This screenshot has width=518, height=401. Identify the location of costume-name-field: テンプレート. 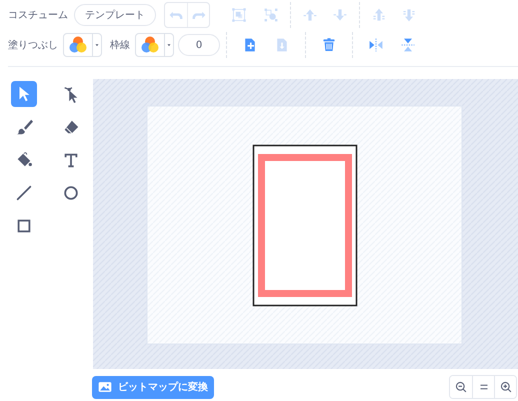
(115, 15).